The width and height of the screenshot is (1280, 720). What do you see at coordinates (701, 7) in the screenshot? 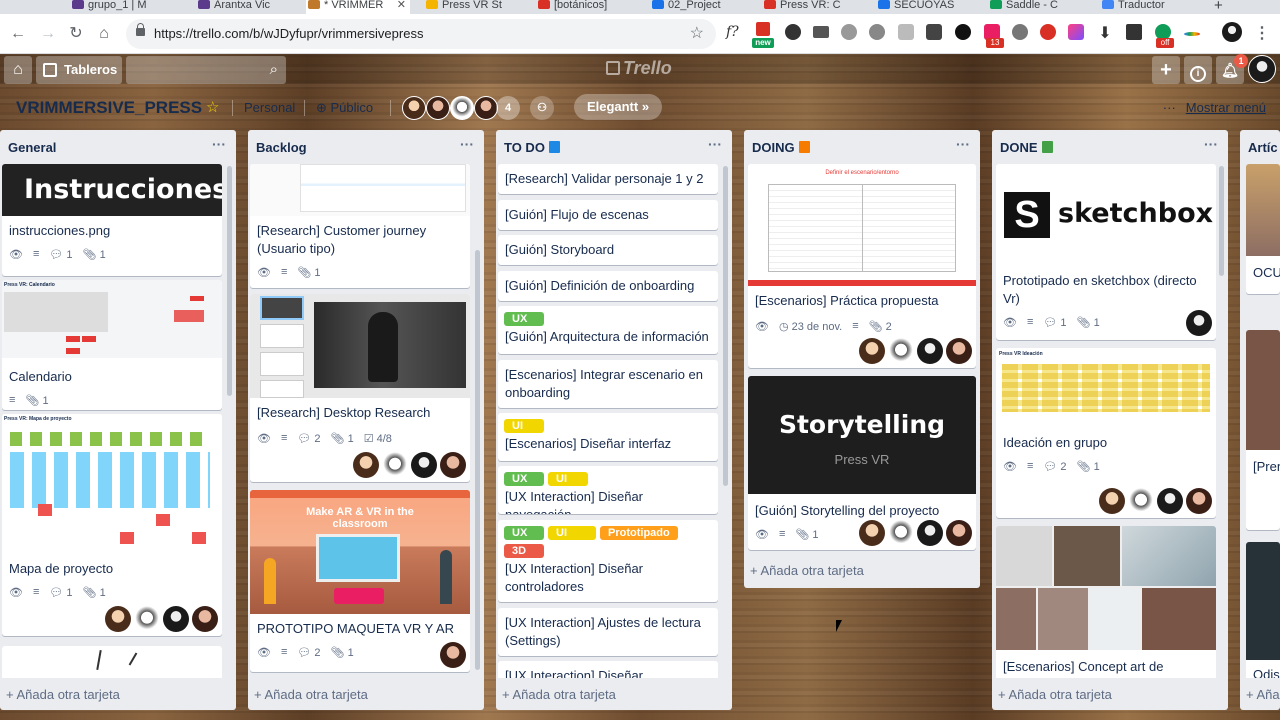
I see `browser-tab: 02_Project` at bounding box center [701, 7].